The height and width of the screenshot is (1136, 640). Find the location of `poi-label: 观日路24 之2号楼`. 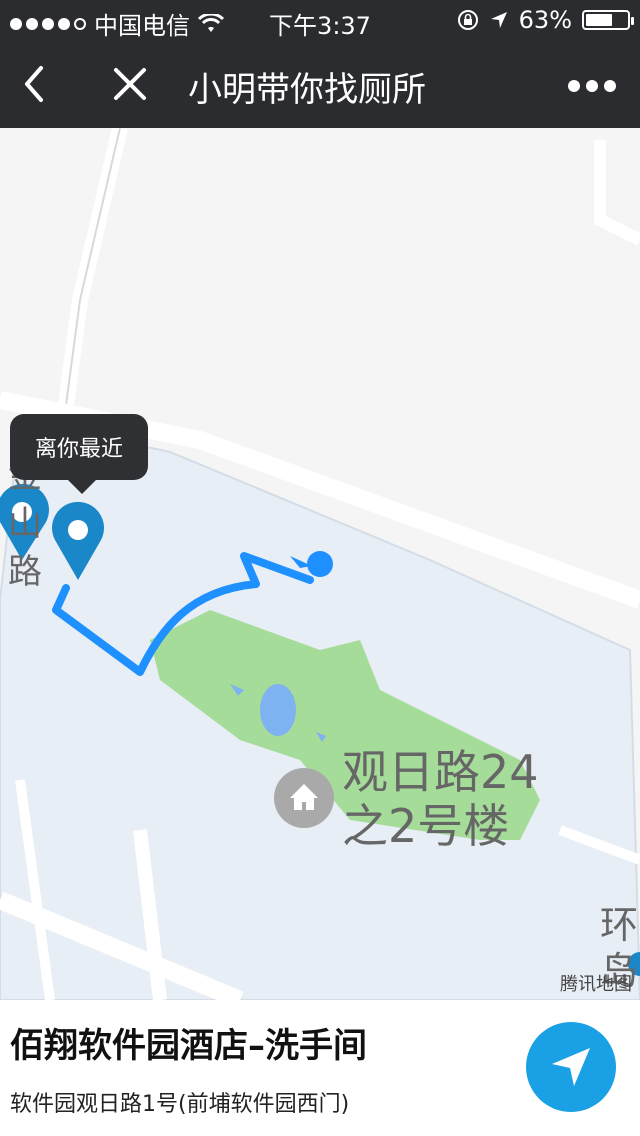

poi-label: 观日路24 之2号楼 is located at coordinates (440, 799).